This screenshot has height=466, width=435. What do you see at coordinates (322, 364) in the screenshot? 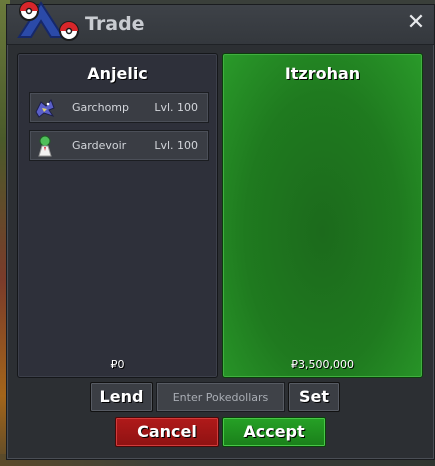
I see `money-offer-right: ₽3,500,000` at bounding box center [322, 364].